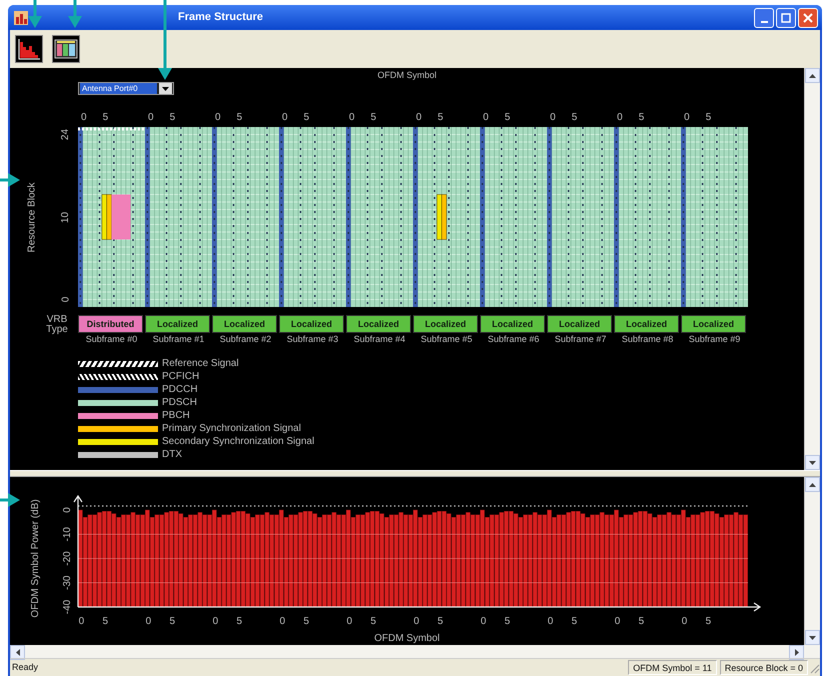 Image resolution: width=824 pixels, height=676 pixels. What do you see at coordinates (764, 18) in the screenshot?
I see `minimize-button` at bounding box center [764, 18].